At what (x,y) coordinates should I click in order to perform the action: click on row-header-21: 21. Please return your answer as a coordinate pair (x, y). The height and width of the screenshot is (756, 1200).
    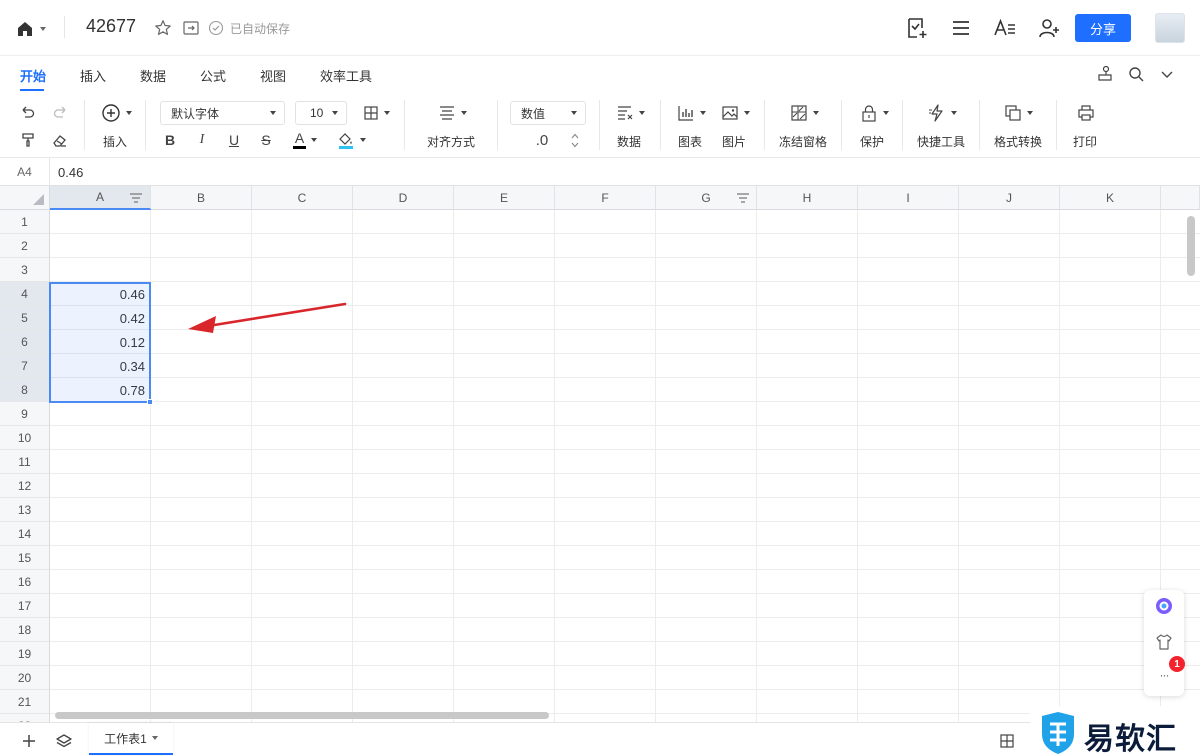
    Looking at the image, I should click on (25, 702).